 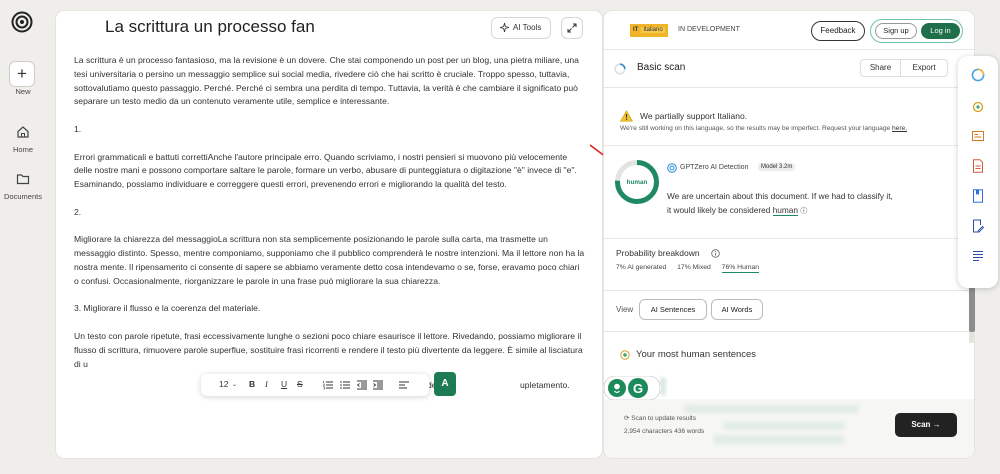 I want to click on documents-label: Documents, so click(x=23, y=196).